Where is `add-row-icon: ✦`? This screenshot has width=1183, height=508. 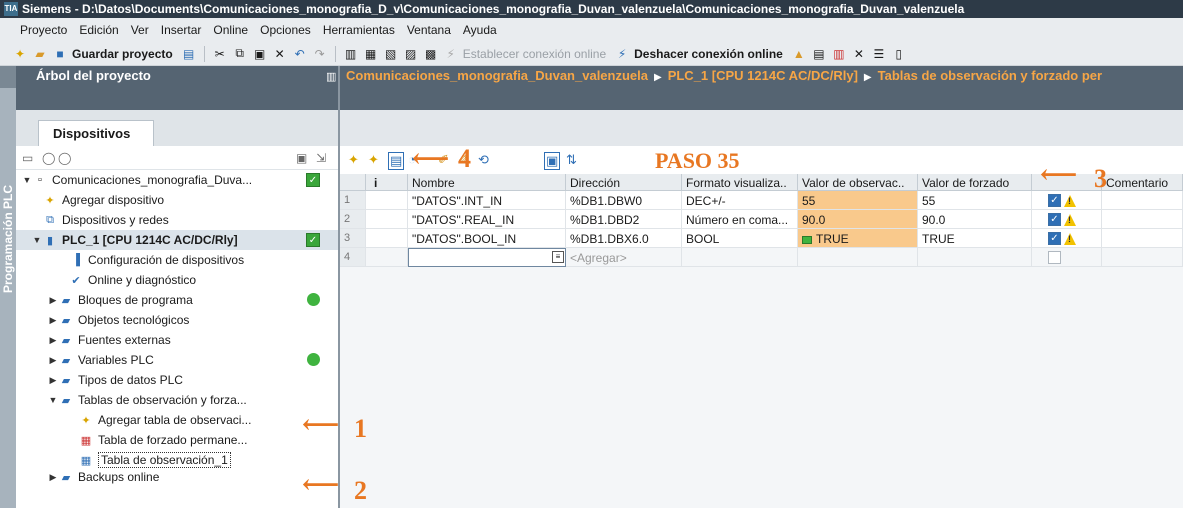
add-row-icon: ✦ is located at coordinates (373, 160).